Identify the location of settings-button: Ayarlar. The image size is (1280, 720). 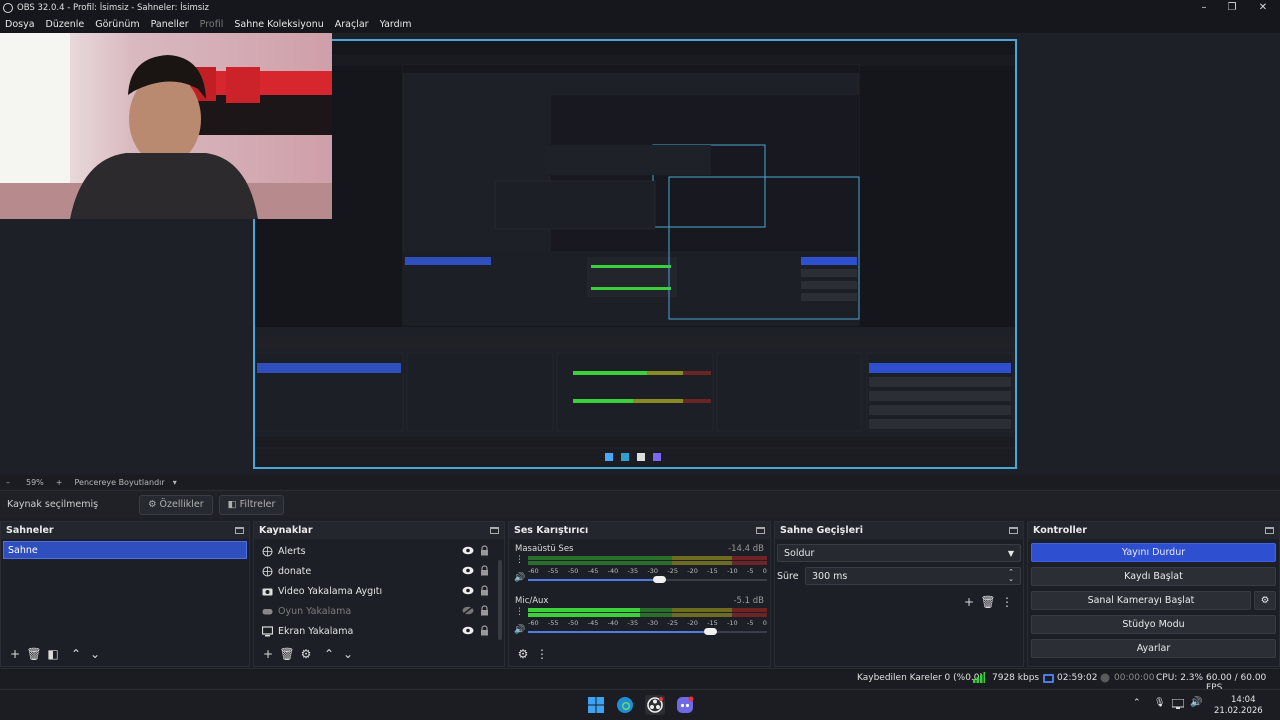
(1153, 648).